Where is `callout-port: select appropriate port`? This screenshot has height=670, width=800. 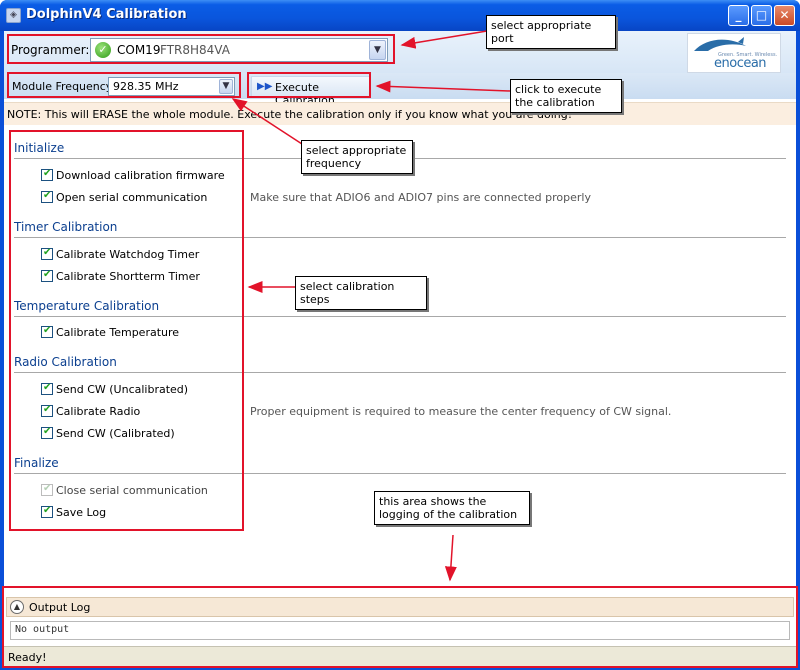 callout-port: select appropriate port is located at coordinates (551, 32).